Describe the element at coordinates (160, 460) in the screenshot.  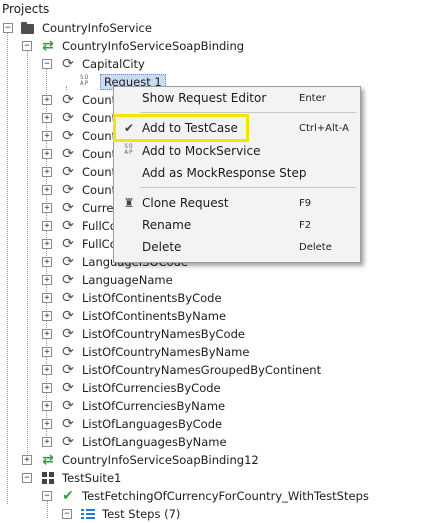
I see `tree-item-label: CountryInfoServiceSoapBinding12` at that location.